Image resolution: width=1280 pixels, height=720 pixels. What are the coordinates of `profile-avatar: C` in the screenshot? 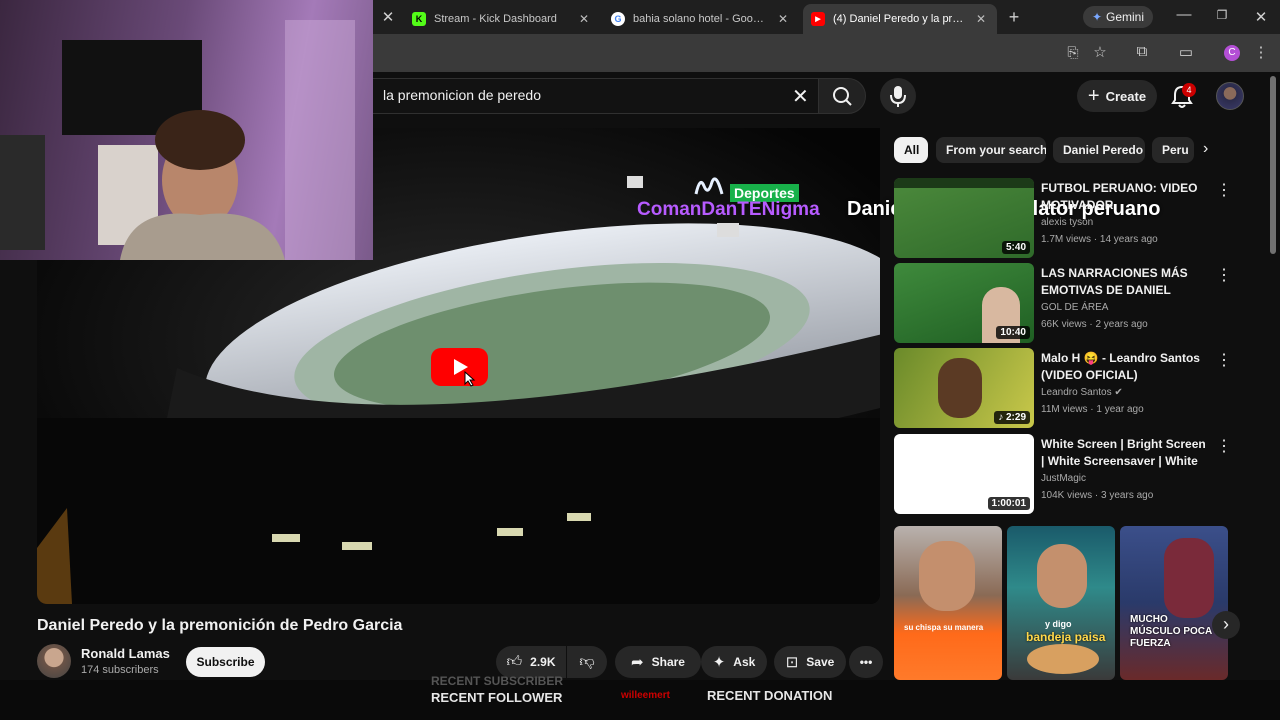 It's located at (1232, 53).